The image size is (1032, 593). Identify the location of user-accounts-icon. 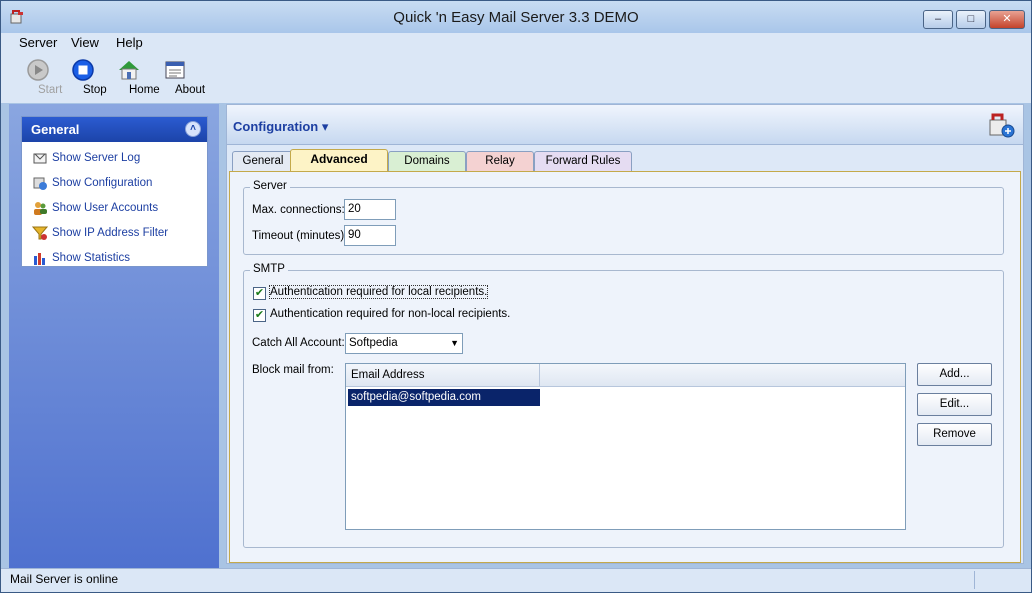
(40, 208).